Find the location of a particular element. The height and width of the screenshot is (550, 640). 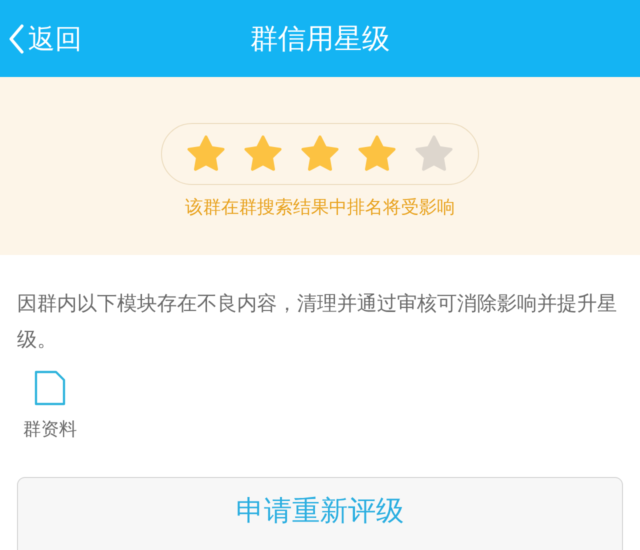

rating-note: 该群在群搜索结果中排名将受影响 is located at coordinates (320, 207).